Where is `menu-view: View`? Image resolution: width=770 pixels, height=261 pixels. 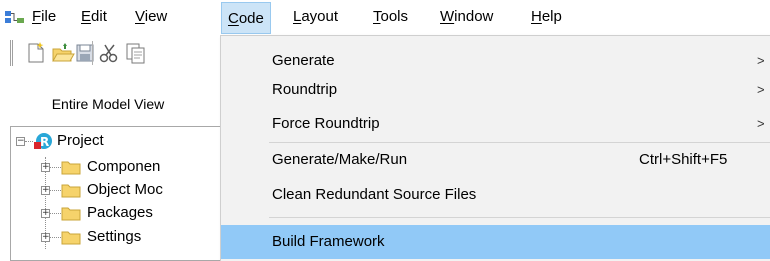
menu-view: View is located at coordinates (151, 17).